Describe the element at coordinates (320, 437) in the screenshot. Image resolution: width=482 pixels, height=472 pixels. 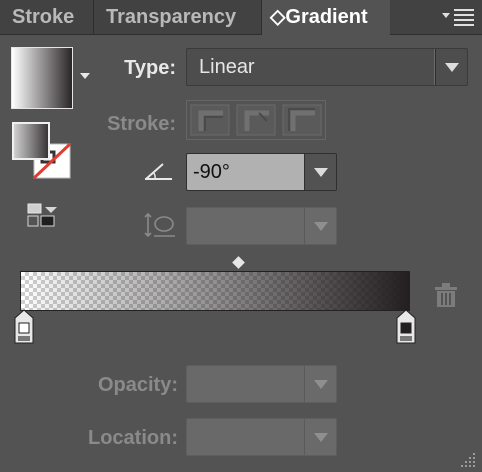
I see `location-dropdown-arrow` at that location.